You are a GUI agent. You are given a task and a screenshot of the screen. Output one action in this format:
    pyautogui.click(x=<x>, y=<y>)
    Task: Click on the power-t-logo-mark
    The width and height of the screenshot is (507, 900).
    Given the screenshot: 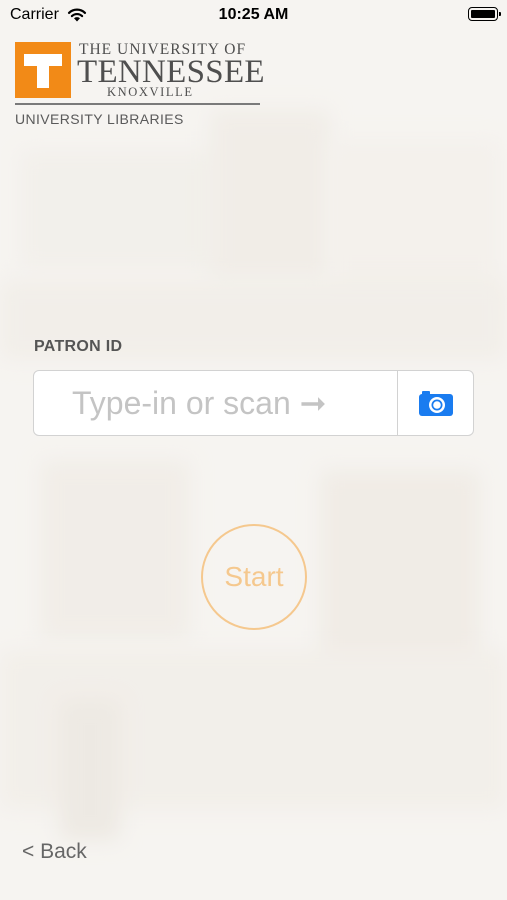 What is the action you would take?
    pyautogui.click(x=43, y=70)
    